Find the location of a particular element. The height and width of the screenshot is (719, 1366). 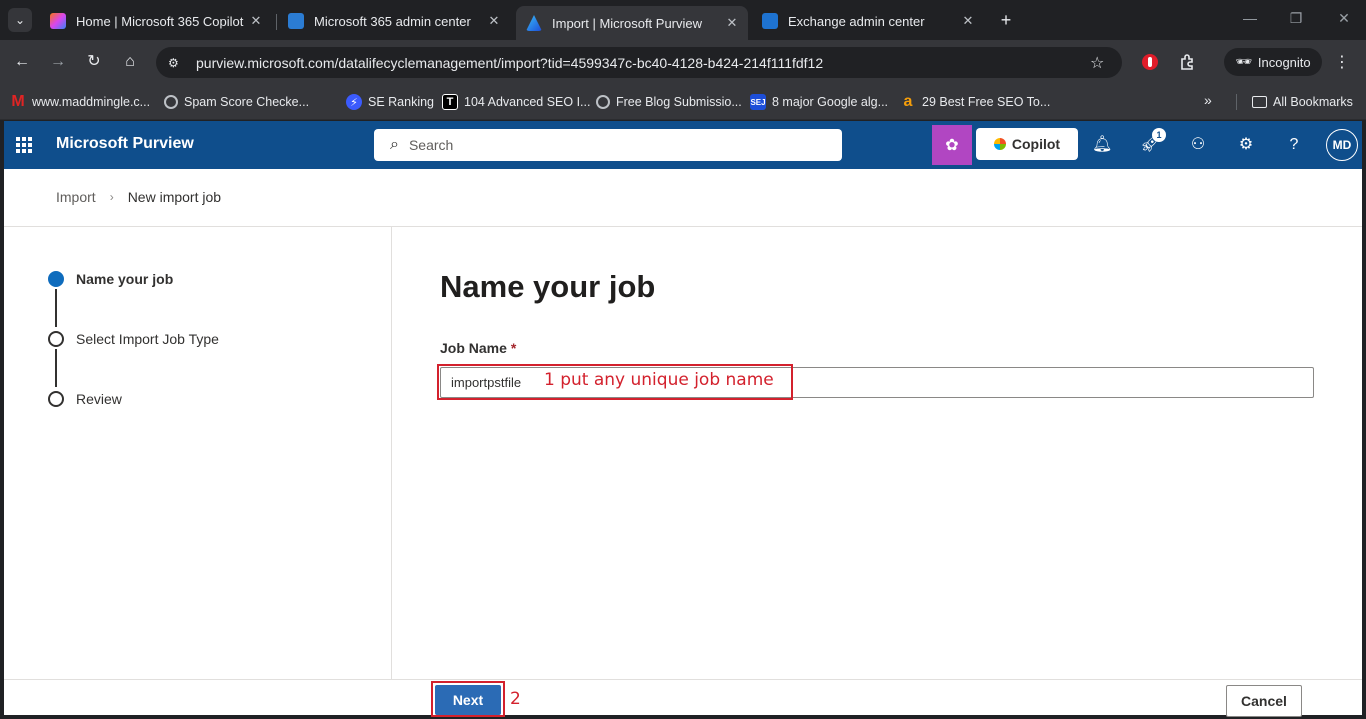

close-window-icon: ✕ is located at coordinates (1344, 18).